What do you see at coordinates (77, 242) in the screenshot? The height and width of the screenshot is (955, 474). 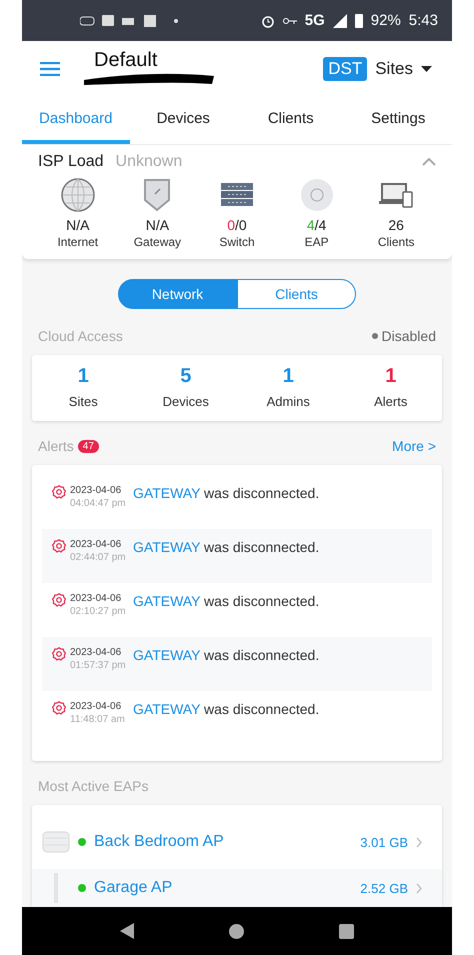 I see `device-type-label: Internet` at bounding box center [77, 242].